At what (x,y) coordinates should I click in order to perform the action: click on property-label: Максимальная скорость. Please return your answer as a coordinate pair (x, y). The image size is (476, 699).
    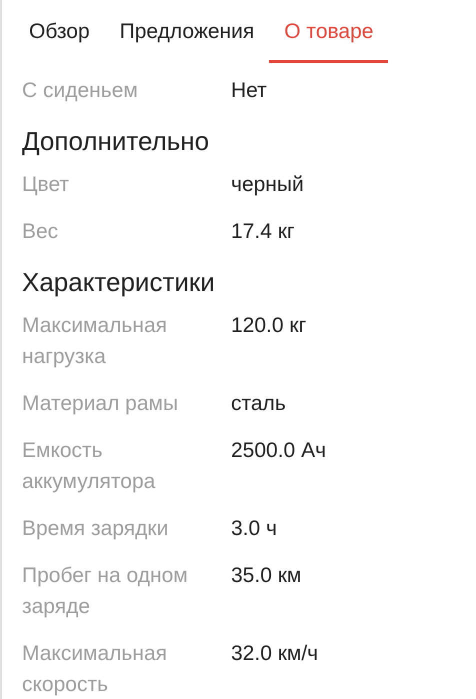
    Looking at the image, I should click on (95, 669).